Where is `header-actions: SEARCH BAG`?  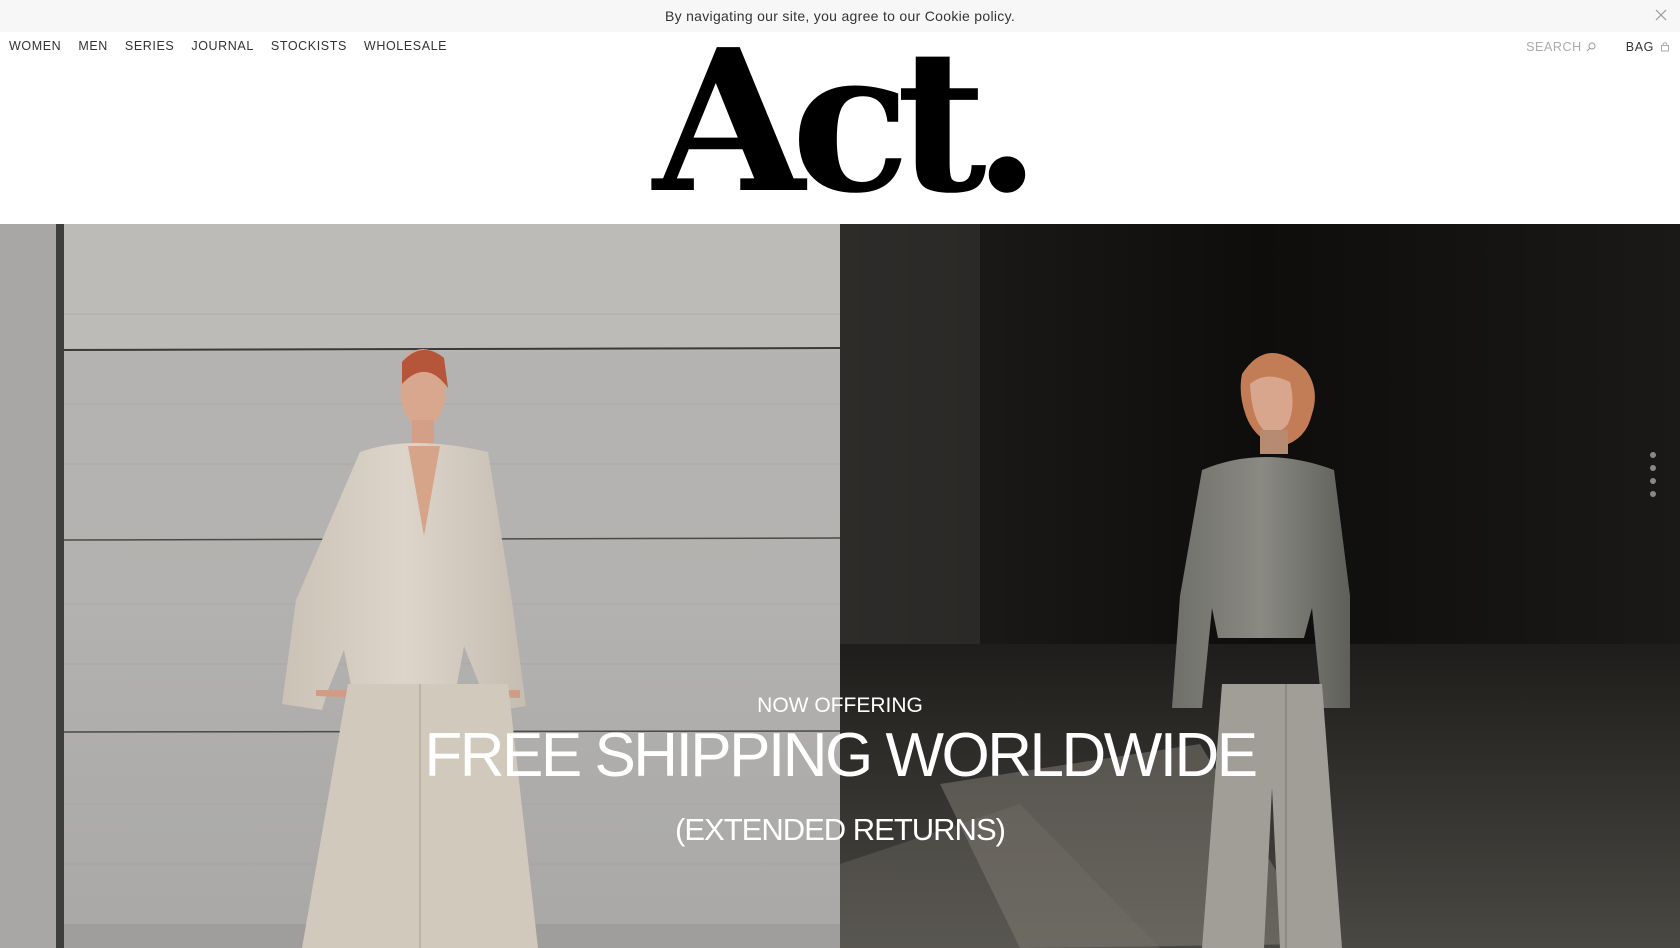
header-actions: SEARCH BAG is located at coordinates (1598, 47).